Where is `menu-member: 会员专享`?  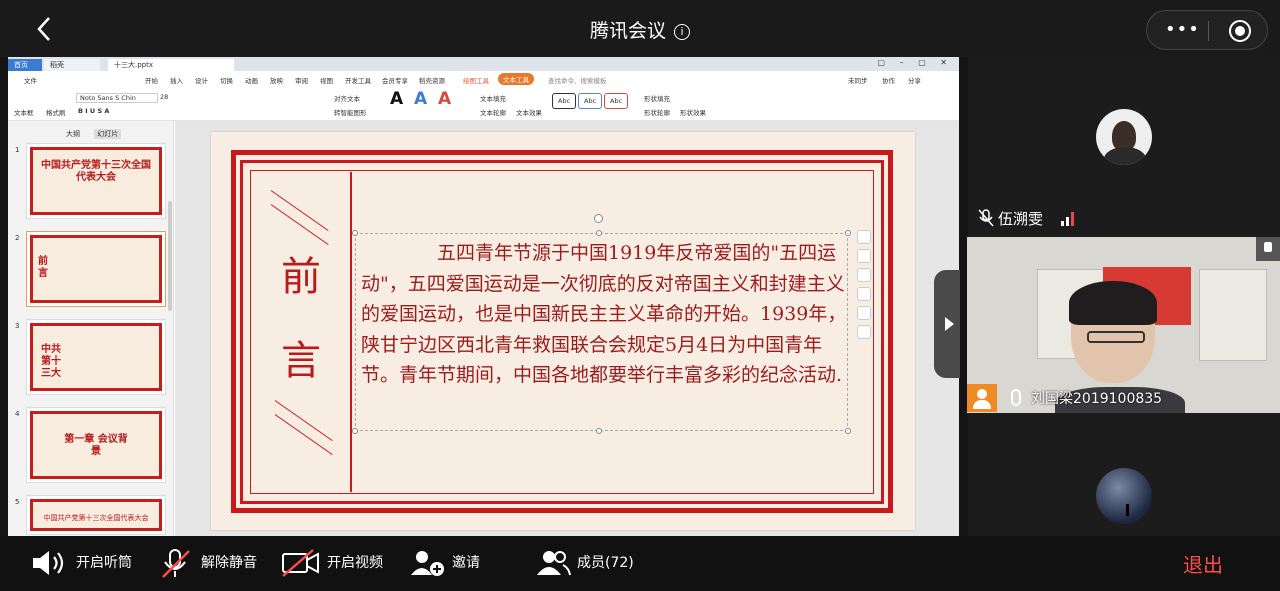 menu-member: 会员专享 is located at coordinates (395, 80).